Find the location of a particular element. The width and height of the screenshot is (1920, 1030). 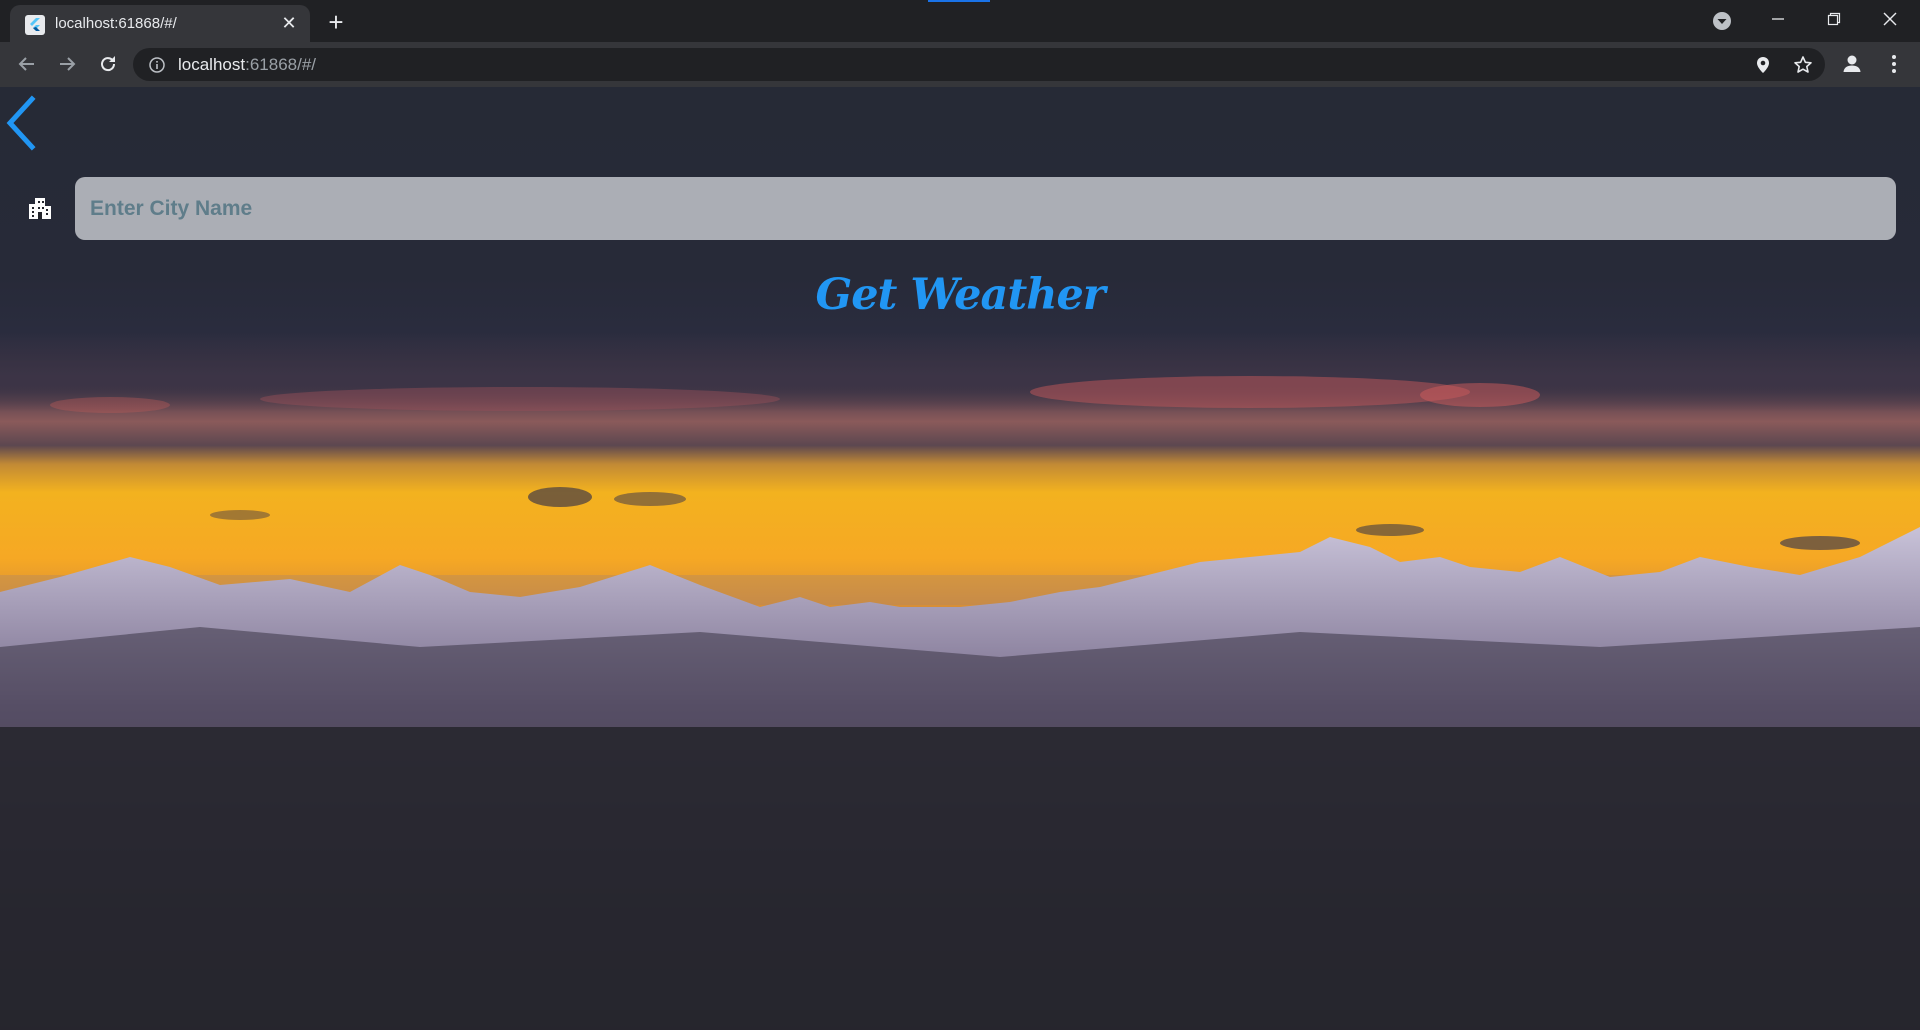

profile-button is located at coordinates (1852, 64).